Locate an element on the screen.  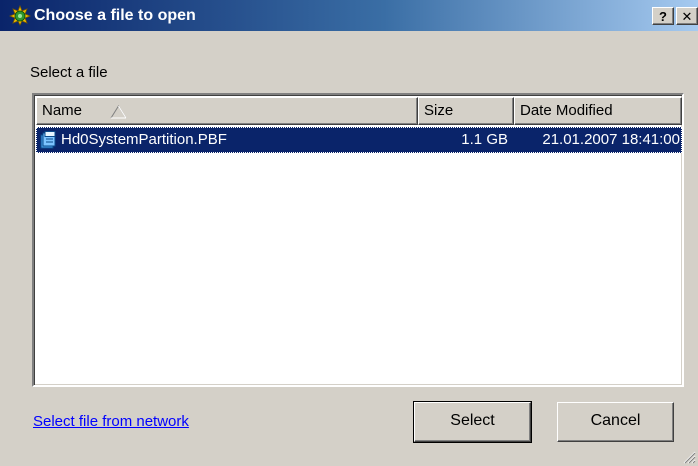
select-file-label: Select a file is located at coordinates (69, 72).